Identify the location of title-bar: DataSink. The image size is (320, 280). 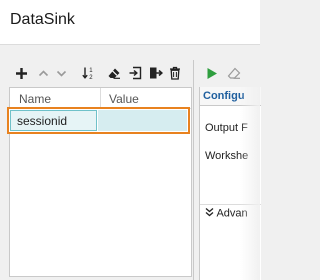
(130, 22).